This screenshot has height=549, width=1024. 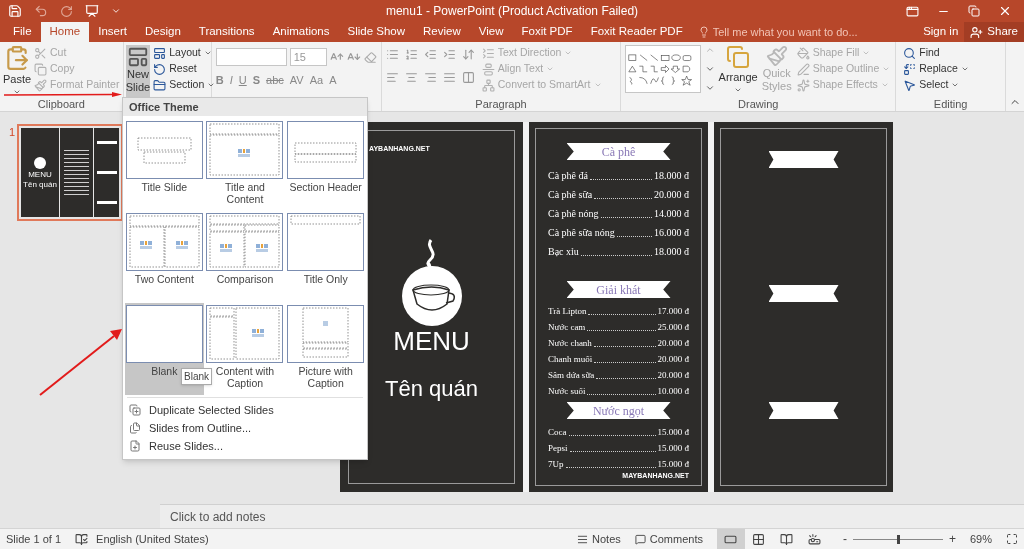 I want to click on scroll-up-icon, so click(x=709, y=50).